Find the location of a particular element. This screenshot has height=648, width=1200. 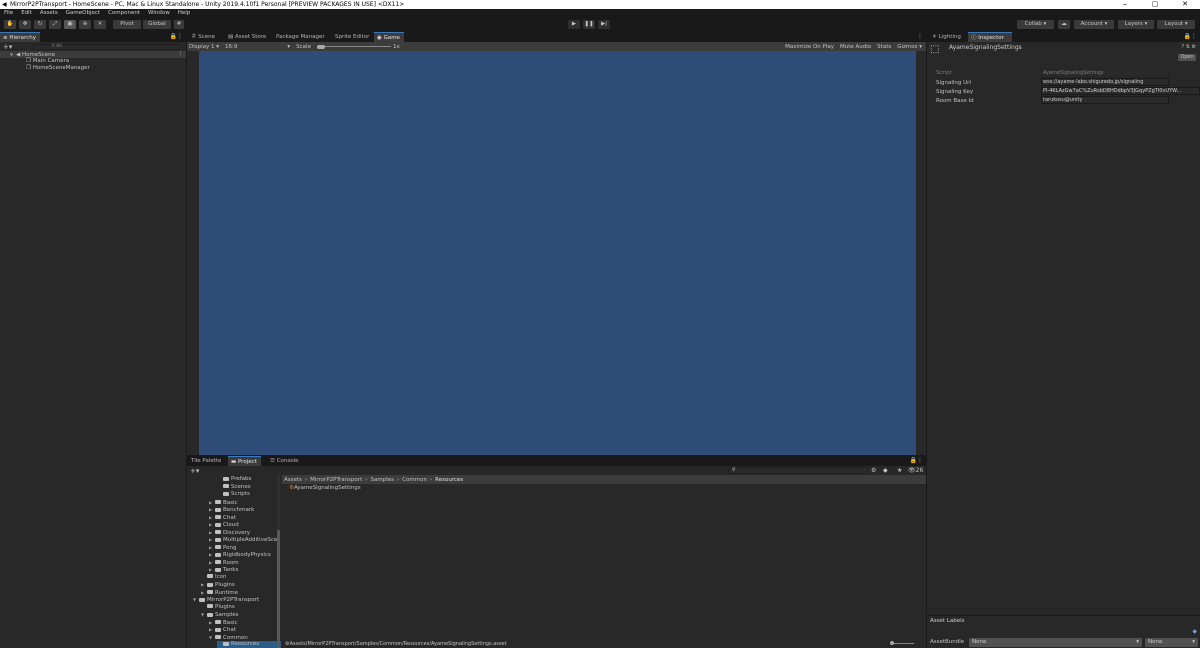

pause-button: ❚❚ is located at coordinates (589, 24).